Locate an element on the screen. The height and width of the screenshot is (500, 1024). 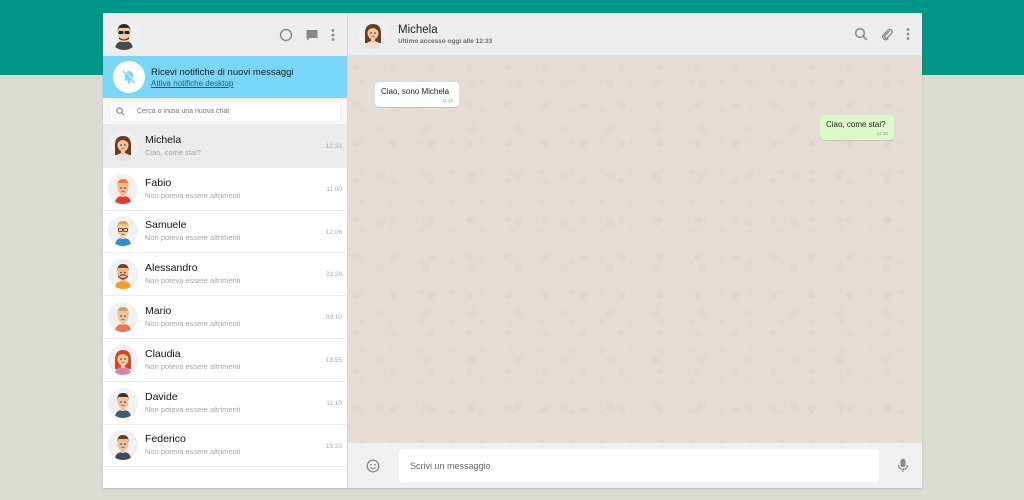
chat-time: 12:06 is located at coordinates (333, 232).